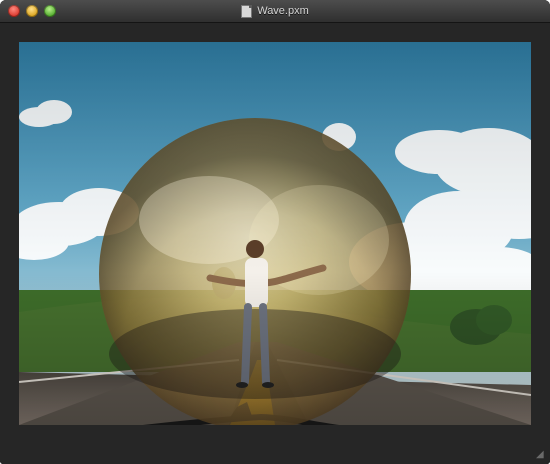  Describe the element at coordinates (247, 11) in the screenshot. I see `document-icon` at that location.